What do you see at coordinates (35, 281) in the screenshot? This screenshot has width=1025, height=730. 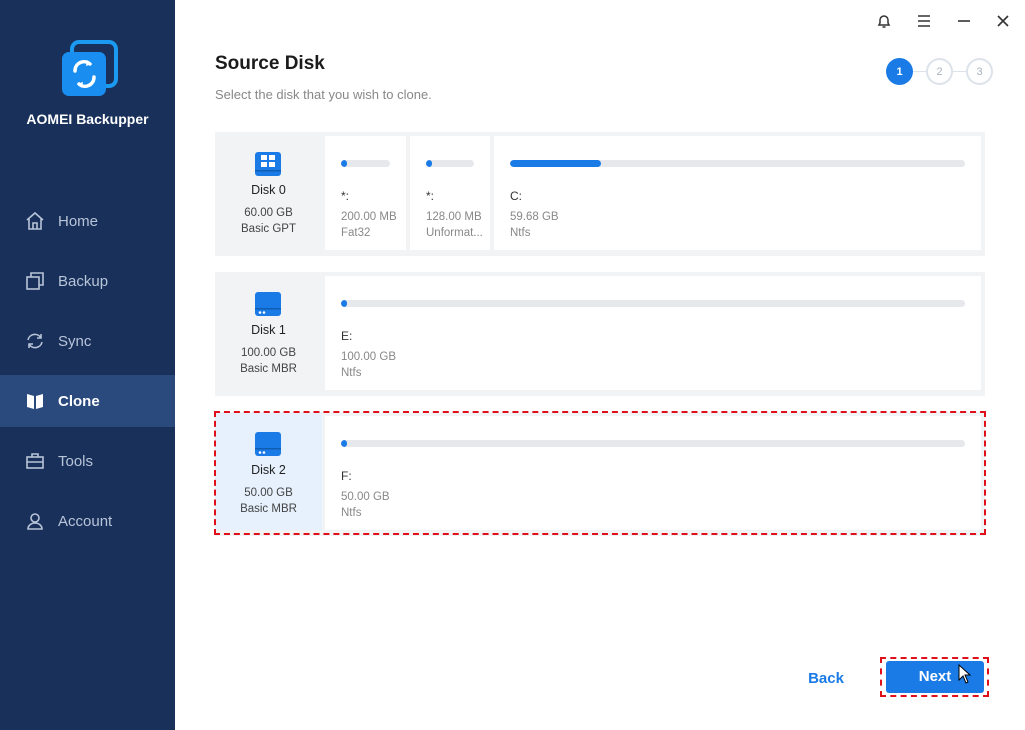 I see `backup-icon` at bounding box center [35, 281].